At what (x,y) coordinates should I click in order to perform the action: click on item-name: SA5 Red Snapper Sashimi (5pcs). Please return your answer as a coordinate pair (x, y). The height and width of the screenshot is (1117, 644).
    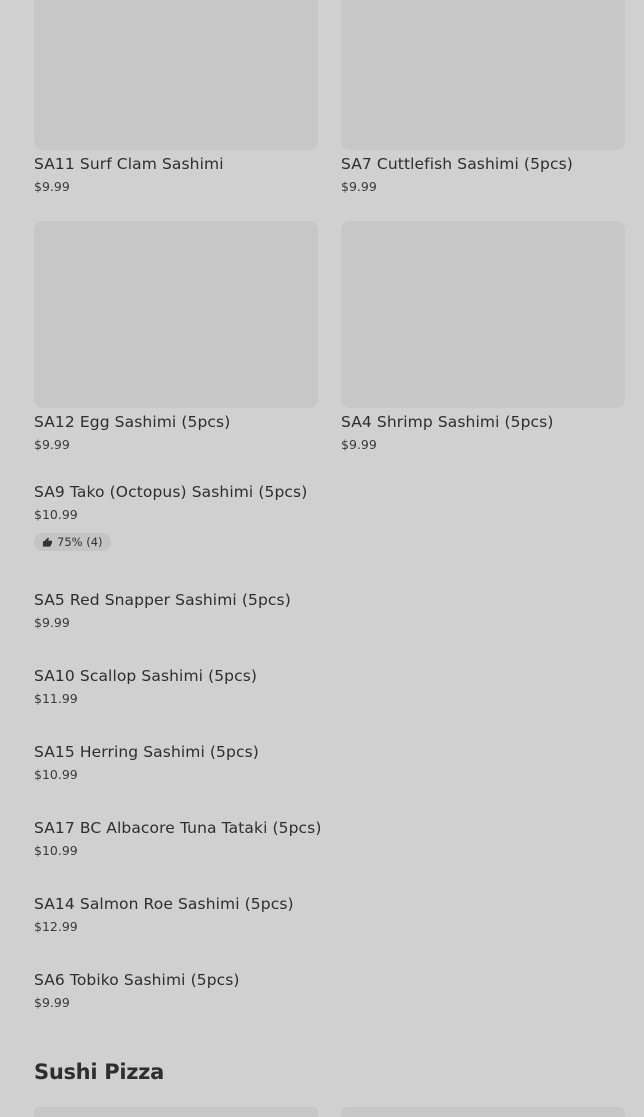
    Looking at the image, I should click on (162, 600).